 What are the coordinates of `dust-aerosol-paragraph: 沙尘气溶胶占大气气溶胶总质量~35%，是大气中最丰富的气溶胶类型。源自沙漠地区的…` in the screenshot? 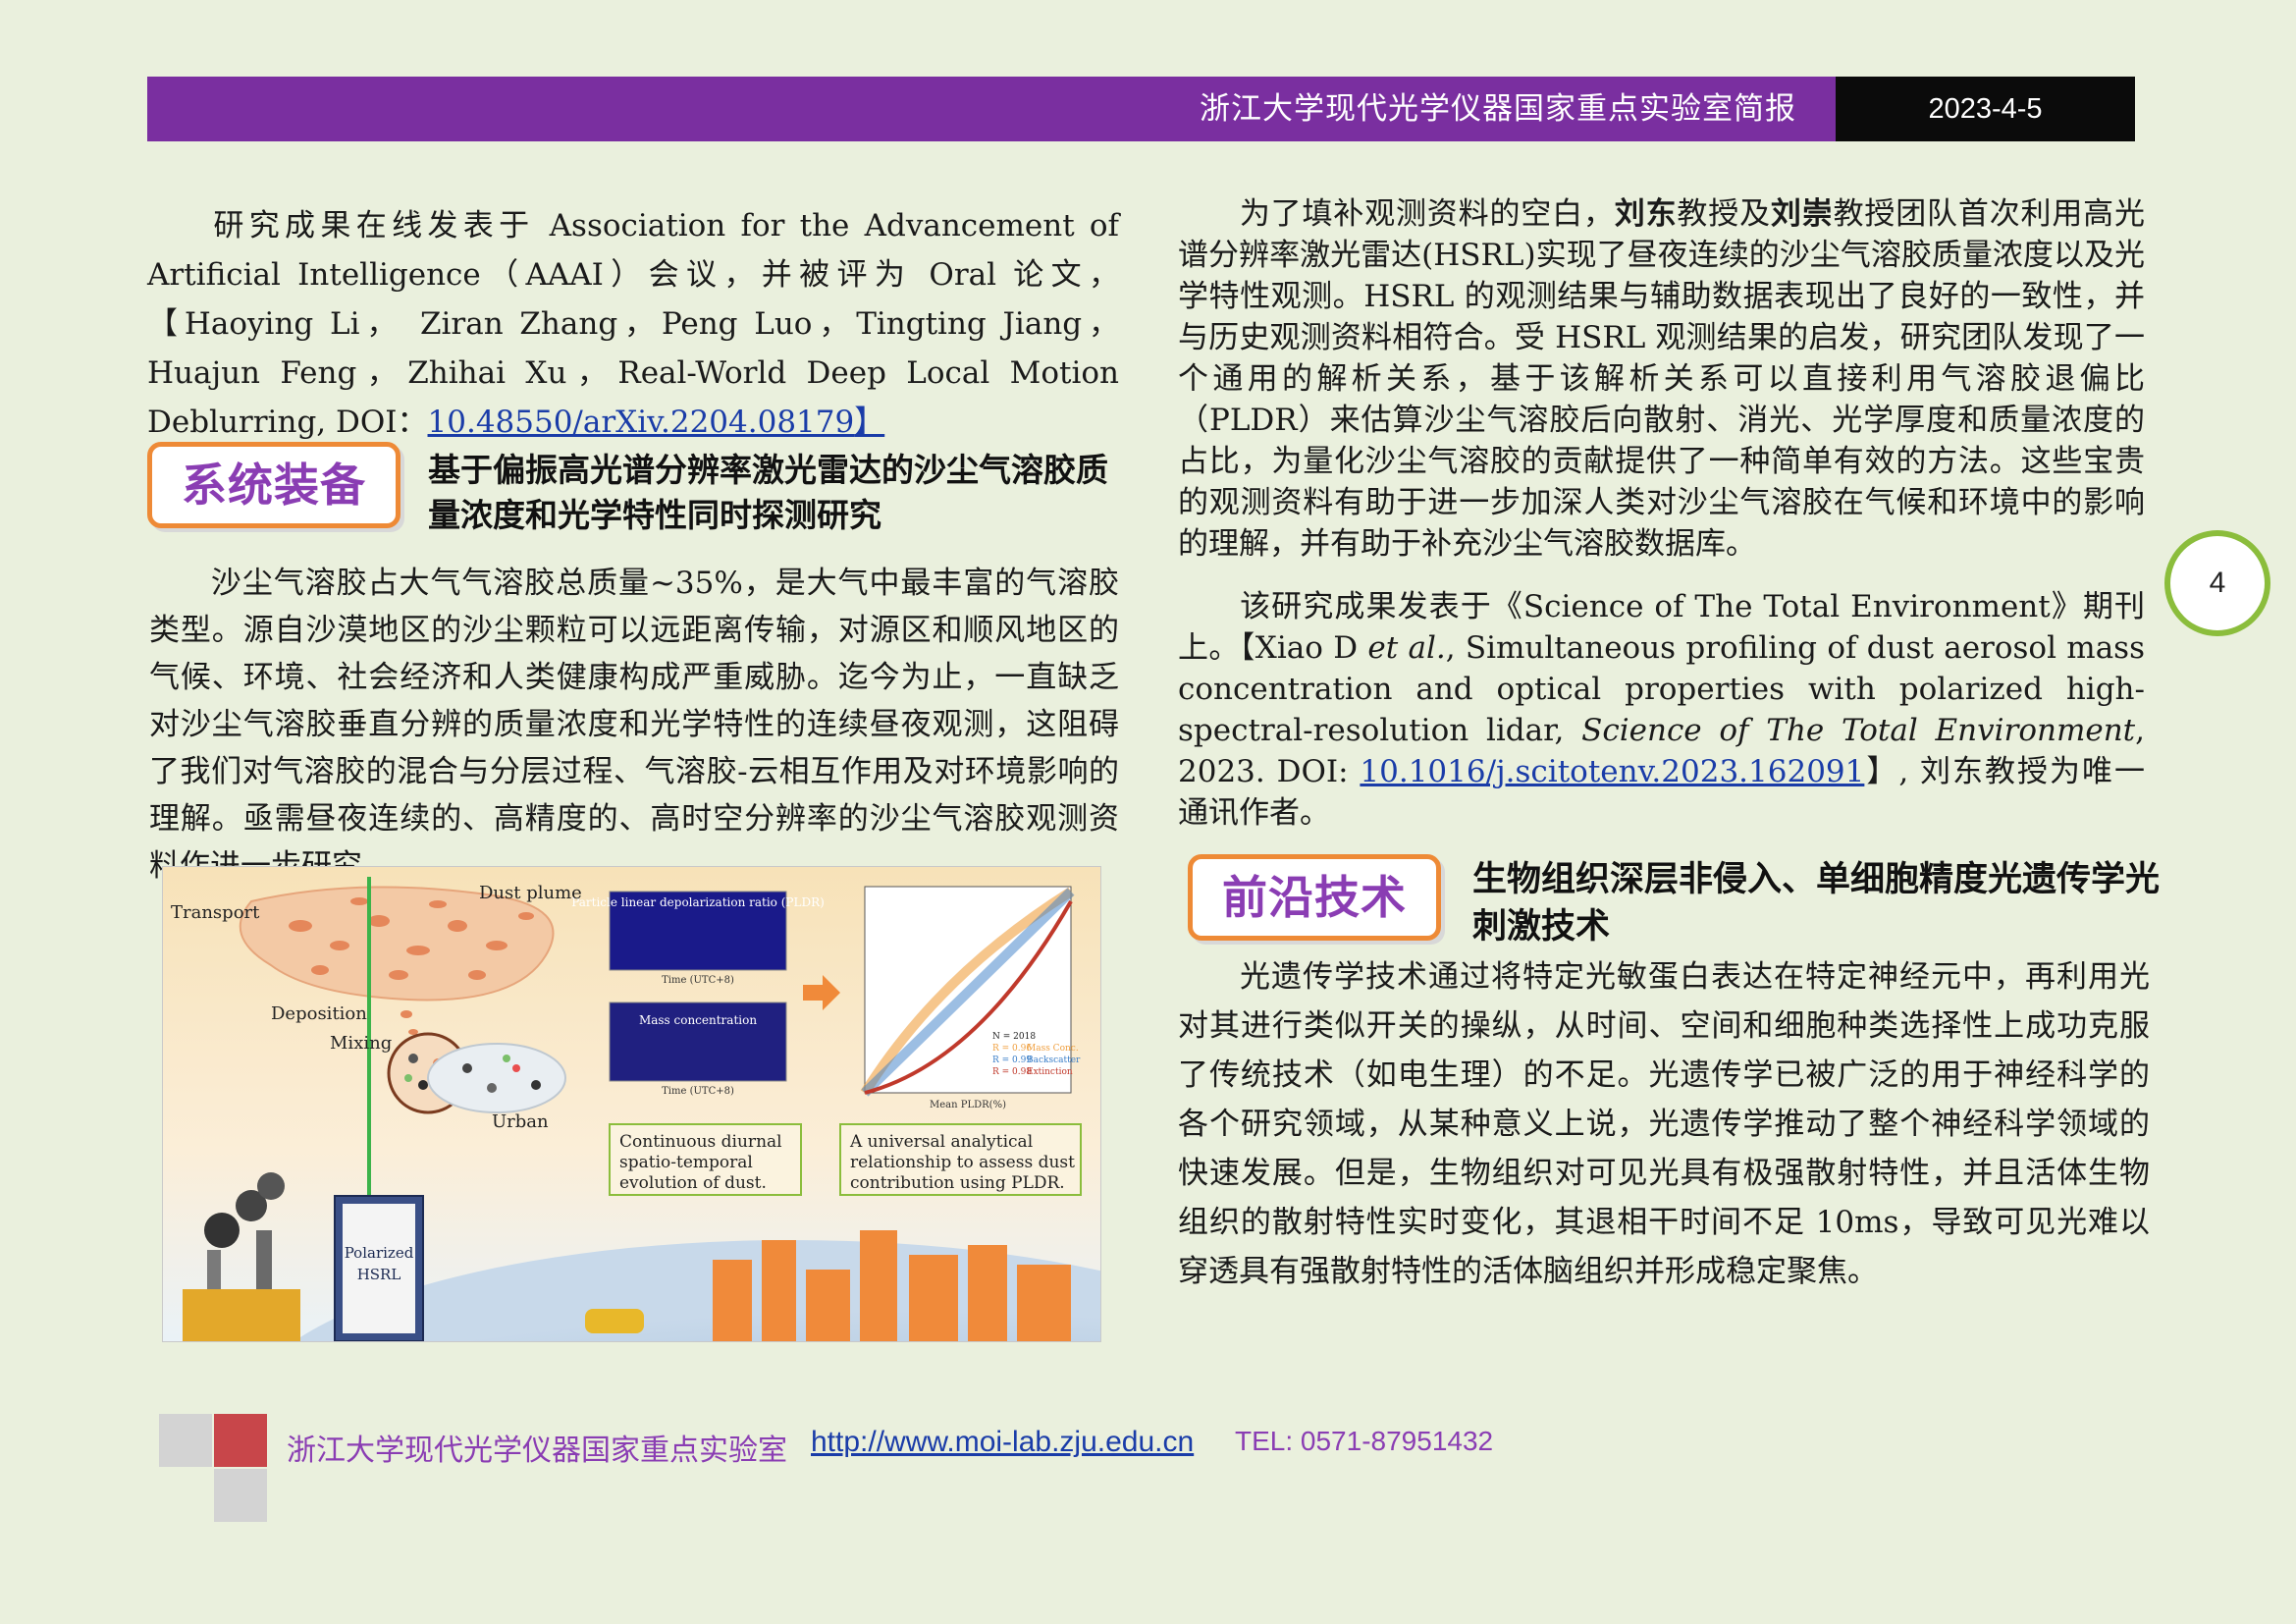 It's located at (634, 725).